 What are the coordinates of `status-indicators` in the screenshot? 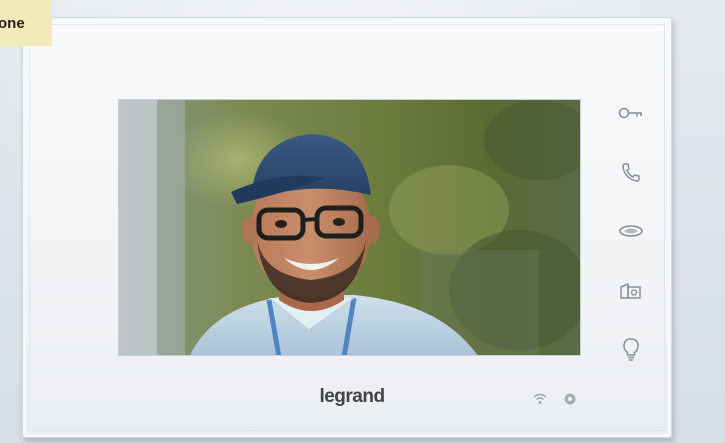 It's located at (563, 399).